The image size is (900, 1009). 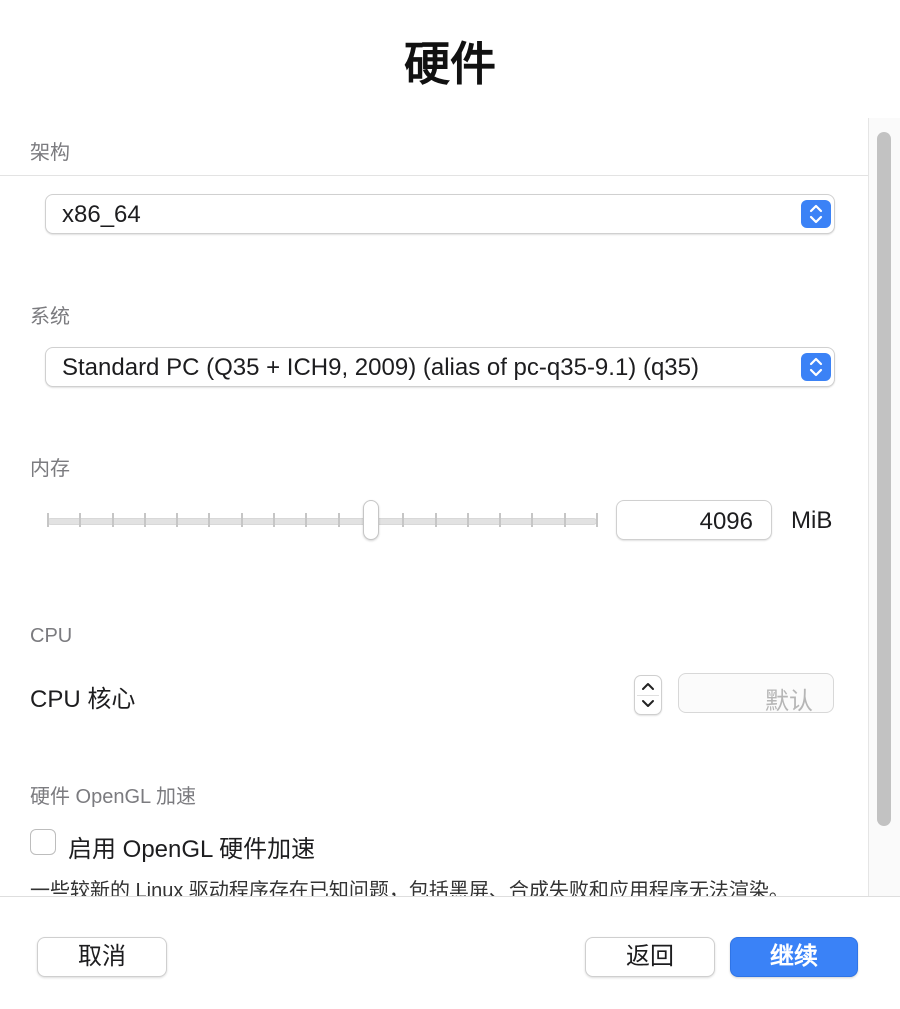 I want to click on memory-unit: MiB, so click(x=812, y=520).